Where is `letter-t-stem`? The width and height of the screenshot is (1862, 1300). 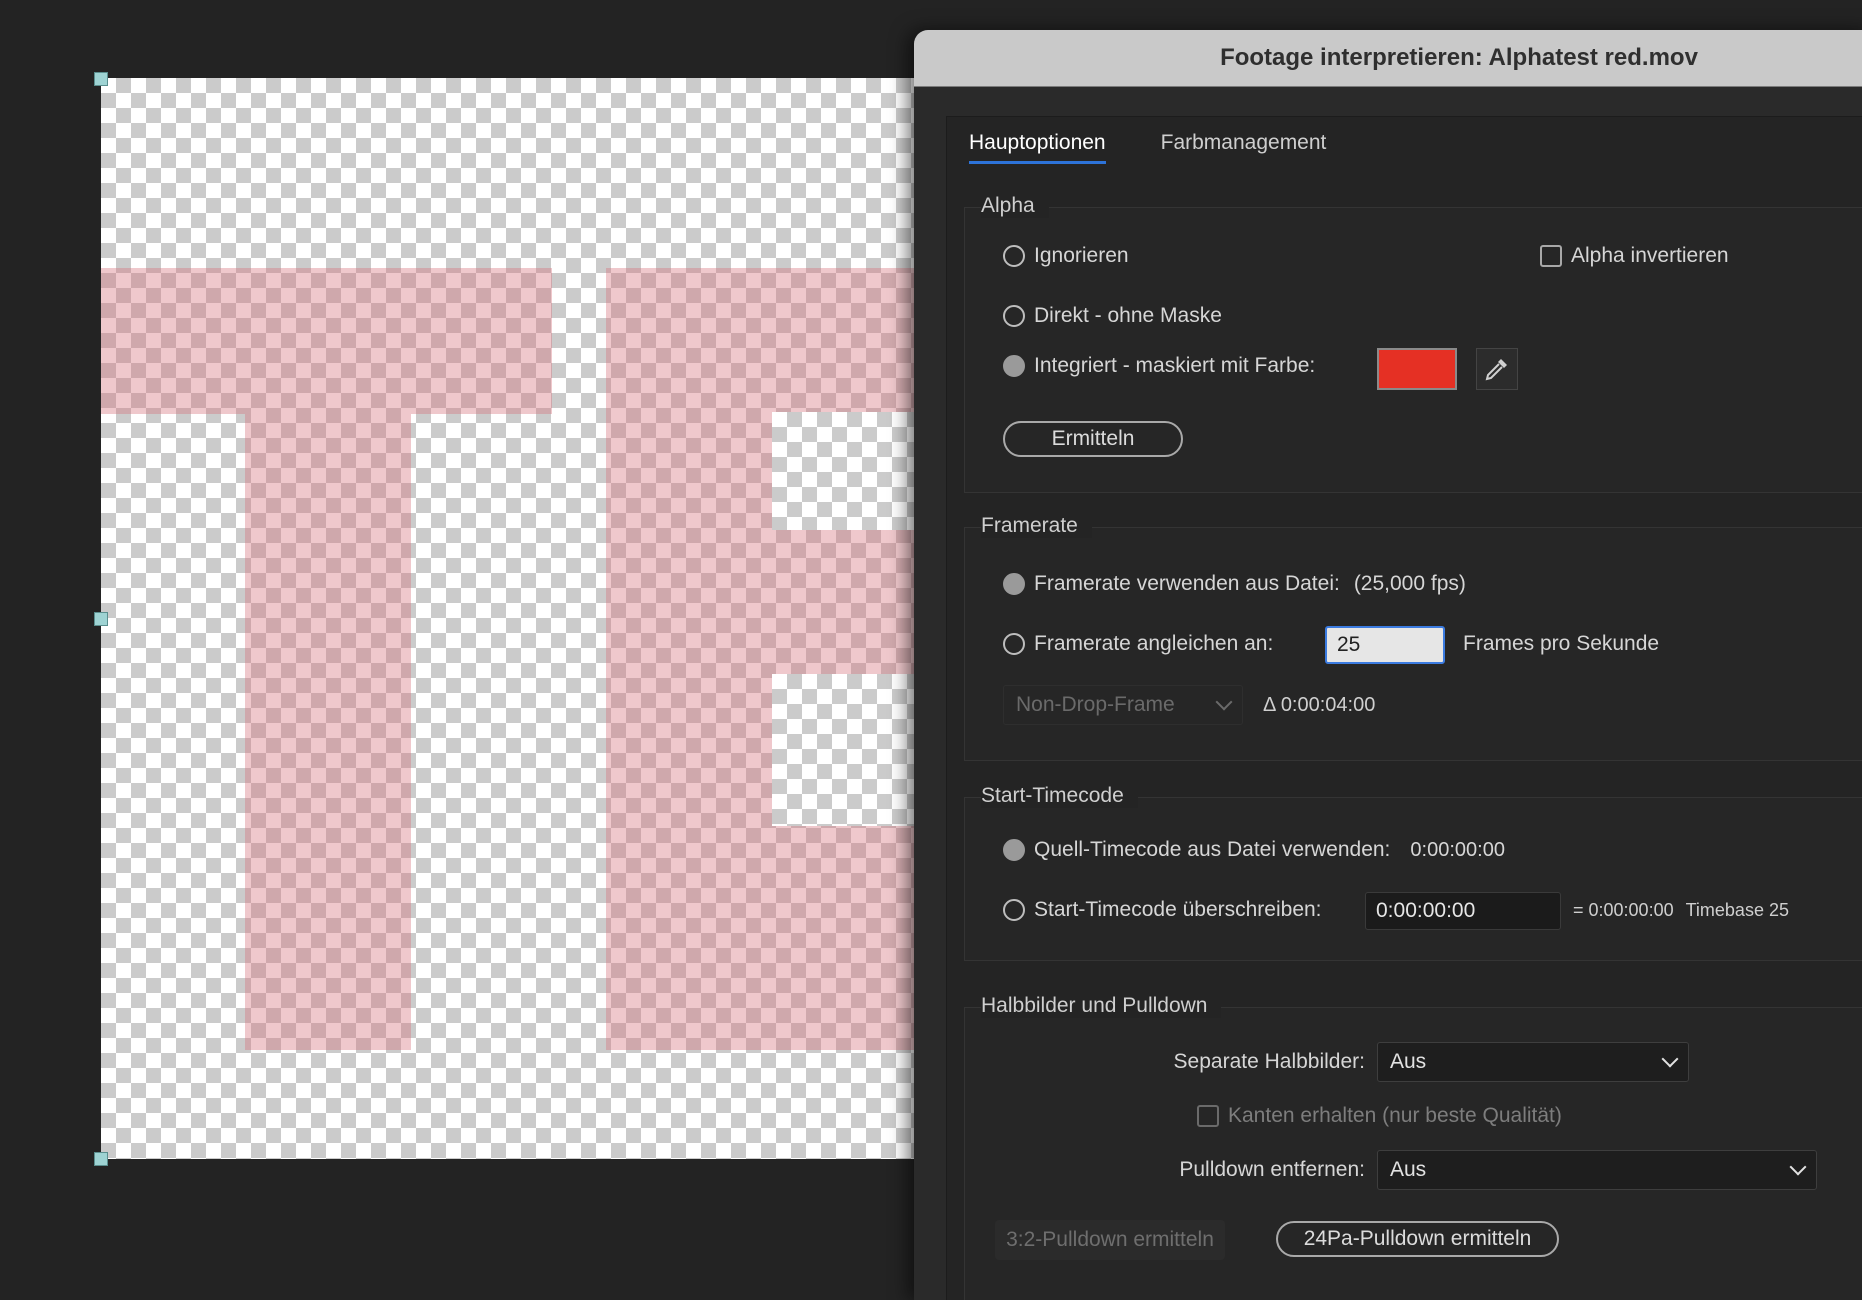 letter-t-stem is located at coordinates (328, 732).